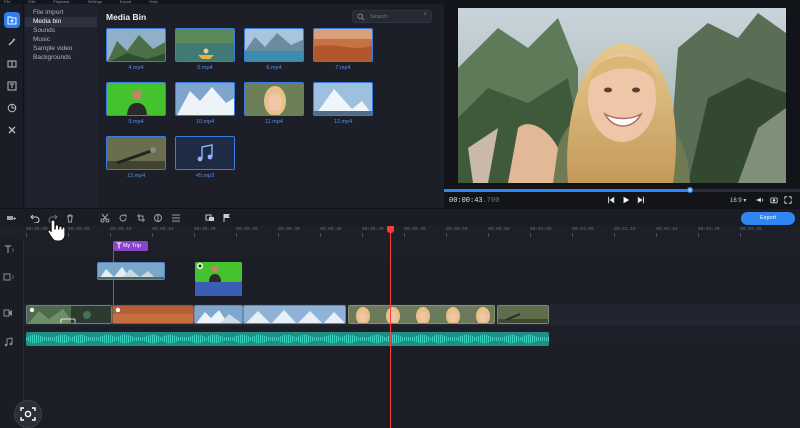  I want to click on clip-filename: 4.mp4, so click(136, 68).